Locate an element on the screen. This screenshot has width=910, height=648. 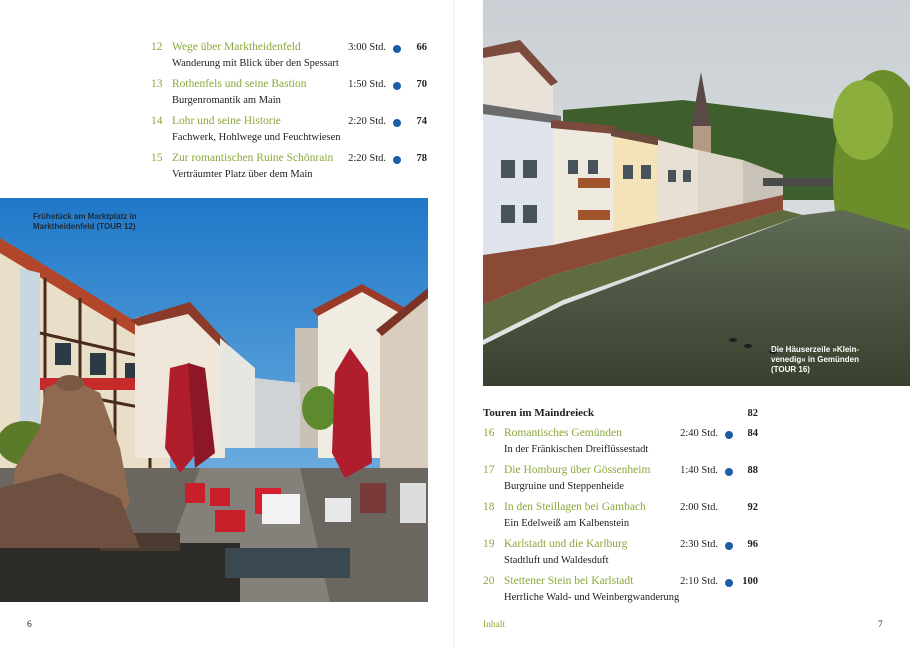
entry-number: 14 is located at coordinates (157, 121).